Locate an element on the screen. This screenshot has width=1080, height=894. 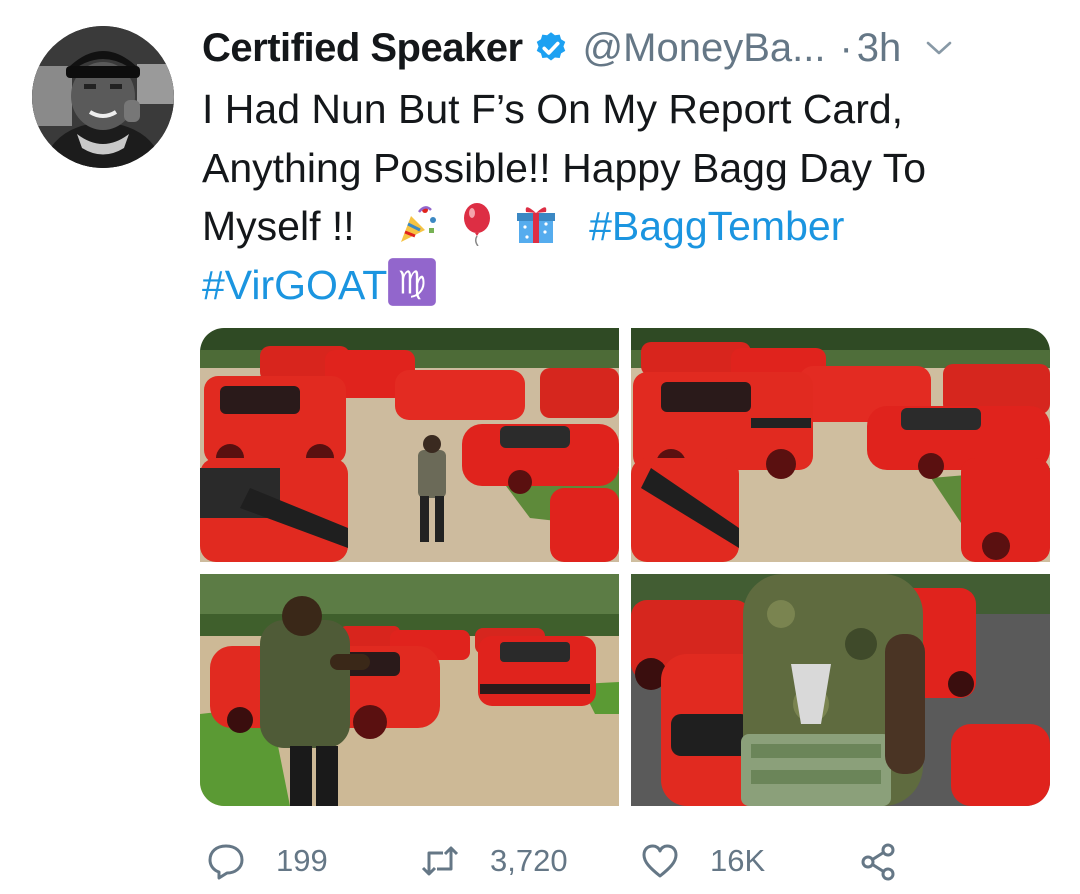
avatar-portrait is located at coordinates (103, 97).